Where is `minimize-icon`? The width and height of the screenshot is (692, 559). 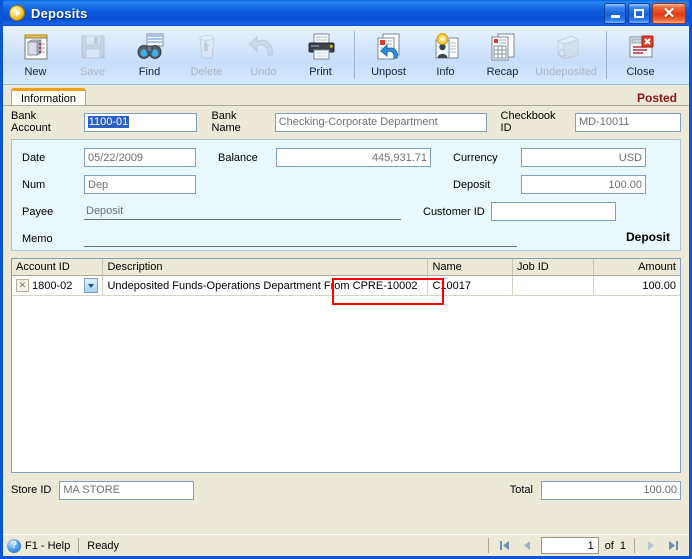 minimize-icon is located at coordinates (615, 16).